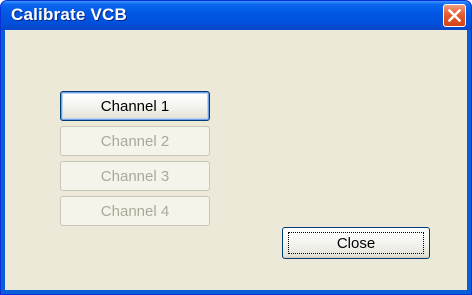 The height and width of the screenshot is (295, 472). I want to click on window-title: Calibrate VCB, so click(69, 14).